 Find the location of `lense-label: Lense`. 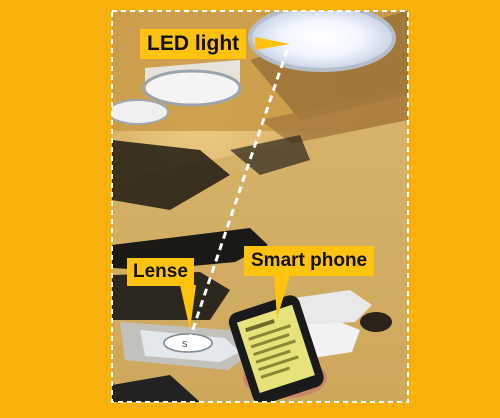

lense-label: Lense is located at coordinates (160, 272).